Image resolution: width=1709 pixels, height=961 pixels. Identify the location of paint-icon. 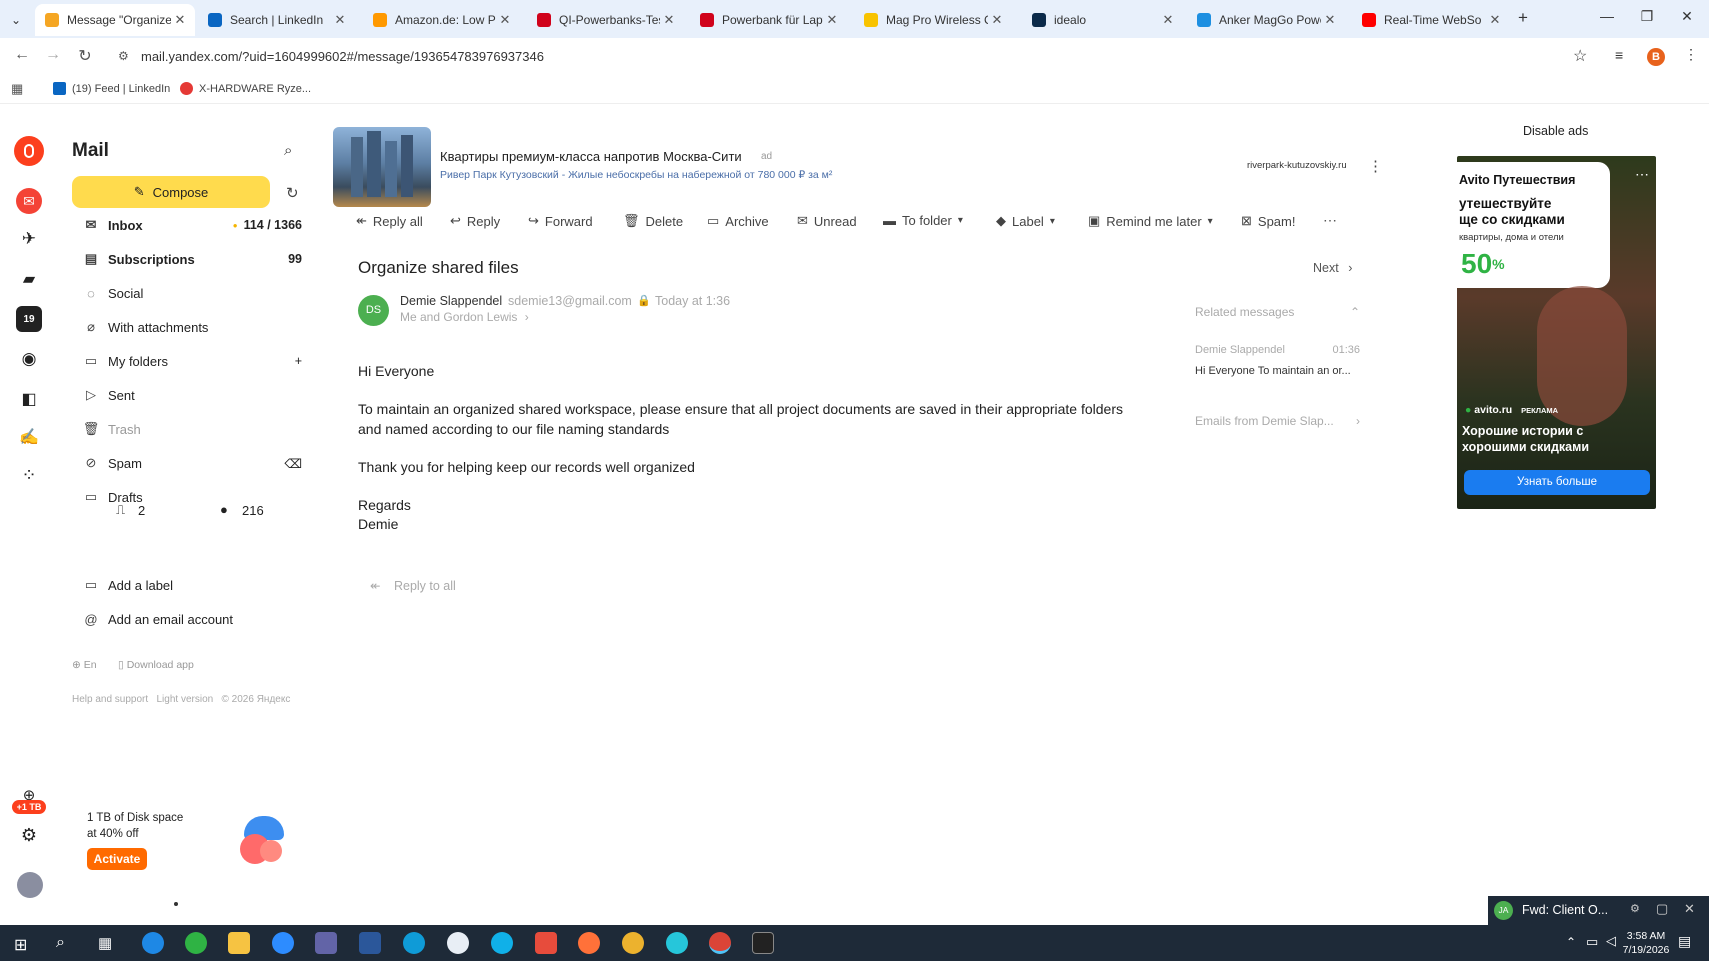
(458, 943).